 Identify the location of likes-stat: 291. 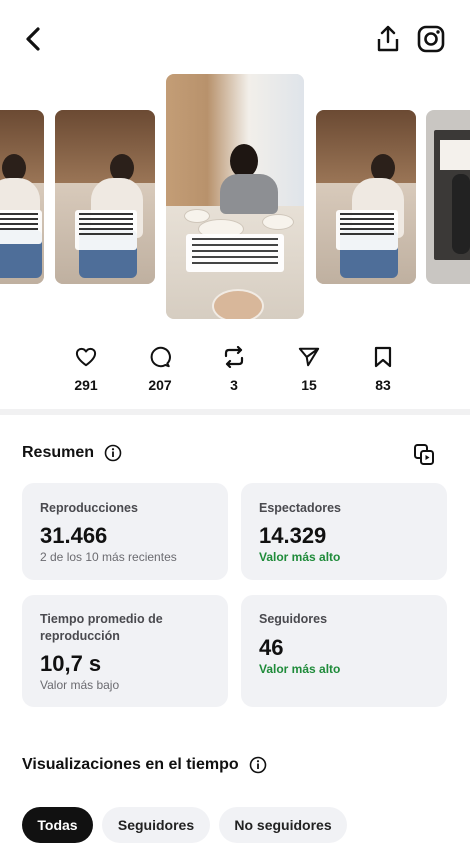
(86, 369).